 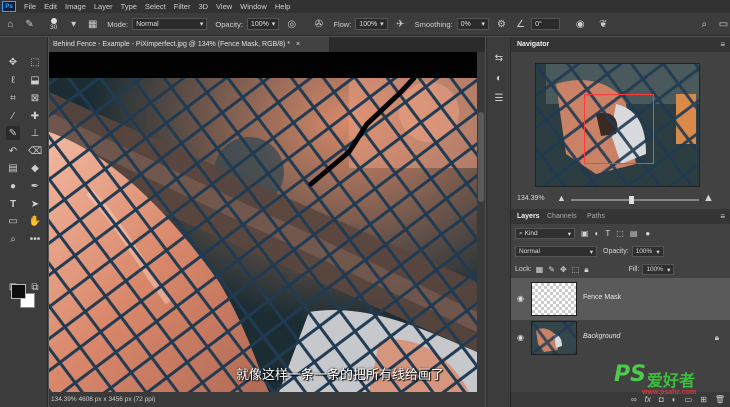 I want to click on layer-name: Background, so click(x=602, y=336).